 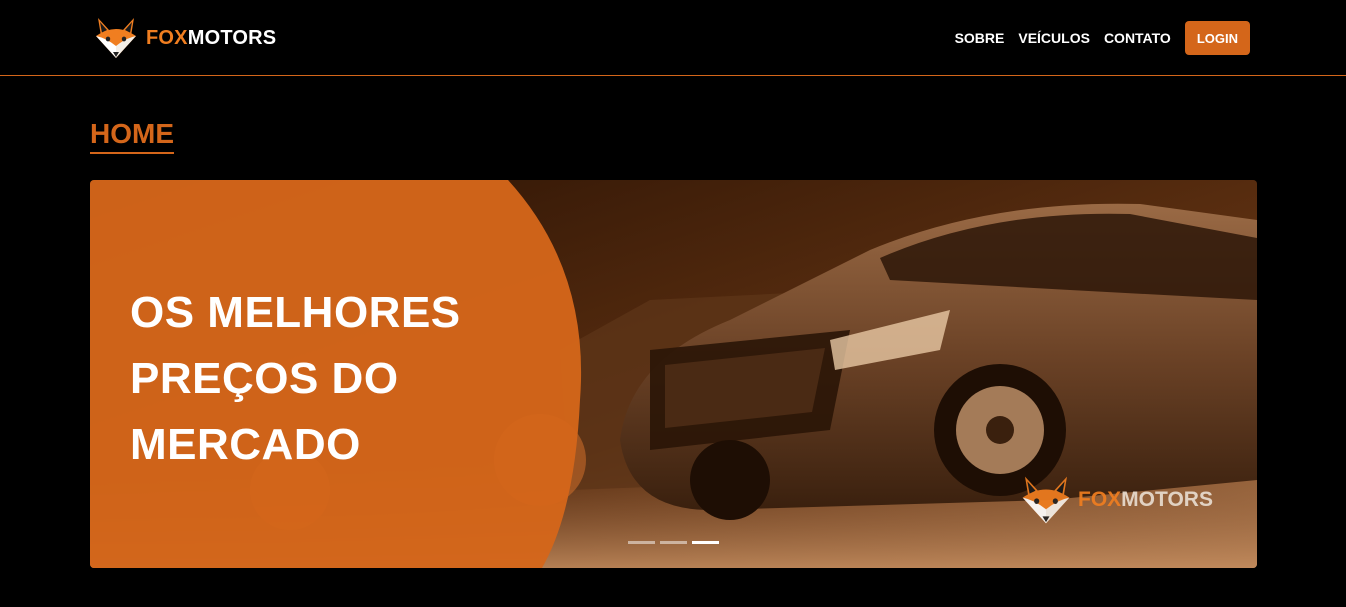 What do you see at coordinates (1137, 38) in the screenshot?
I see `nav-link-contato: CONTATO` at bounding box center [1137, 38].